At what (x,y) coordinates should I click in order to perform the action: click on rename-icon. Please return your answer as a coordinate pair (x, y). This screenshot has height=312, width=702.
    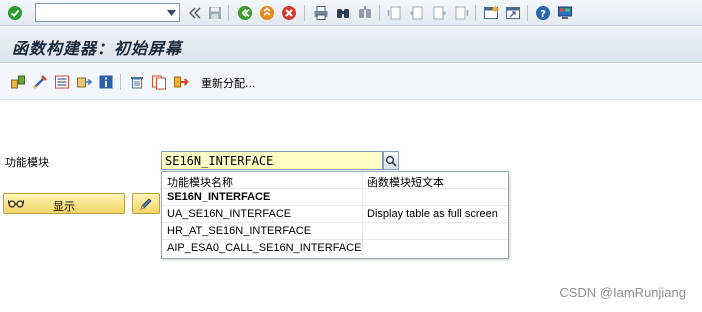
    Looking at the image, I should click on (159, 82).